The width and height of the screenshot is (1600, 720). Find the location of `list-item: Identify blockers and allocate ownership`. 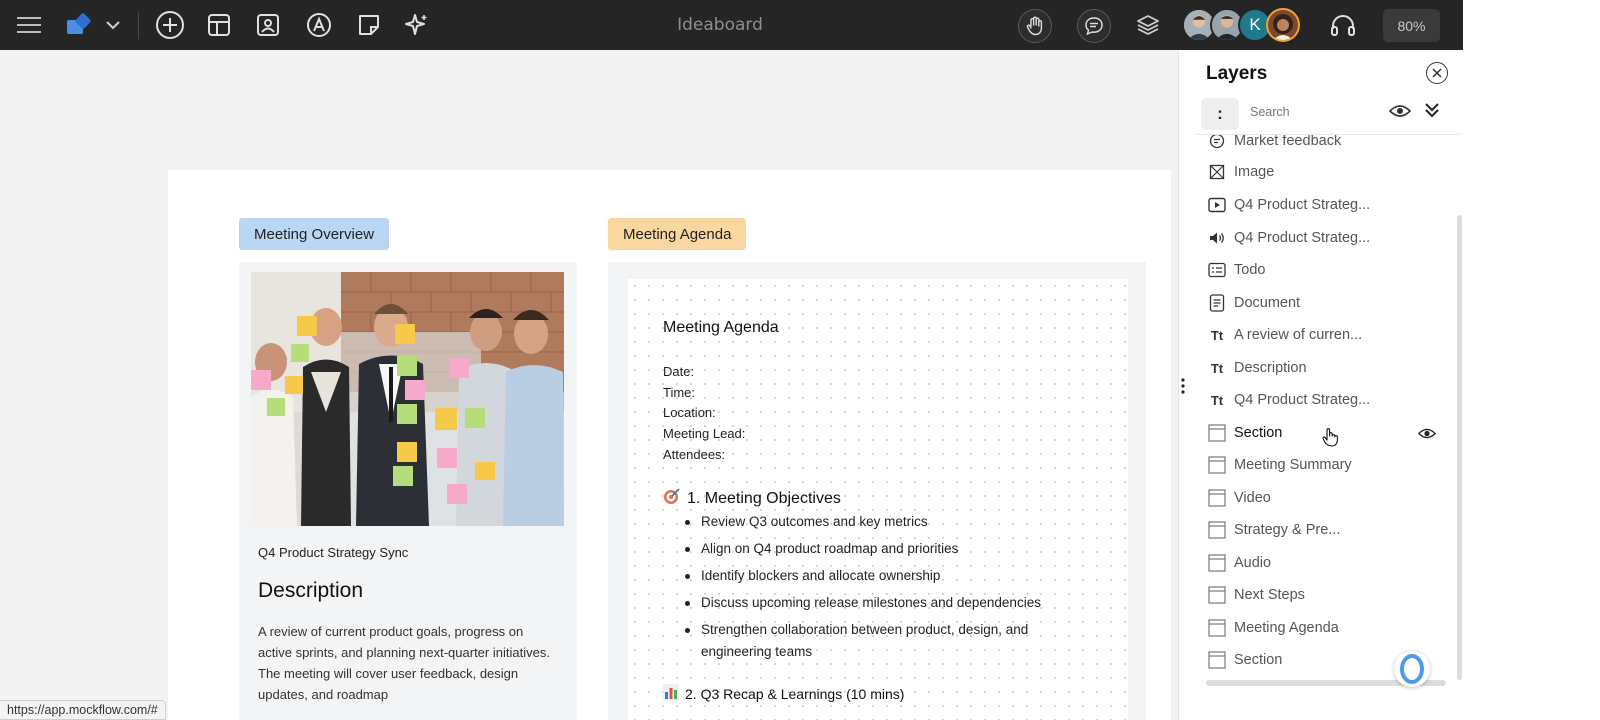

list-item: Identify blockers and allocate ownership is located at coordinates (883, 576).